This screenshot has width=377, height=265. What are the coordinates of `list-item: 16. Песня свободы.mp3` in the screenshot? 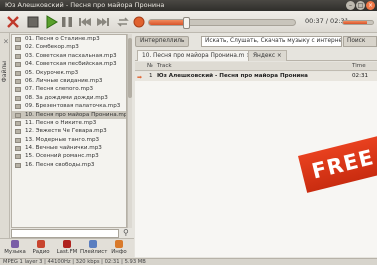 It's located at (69, 165).